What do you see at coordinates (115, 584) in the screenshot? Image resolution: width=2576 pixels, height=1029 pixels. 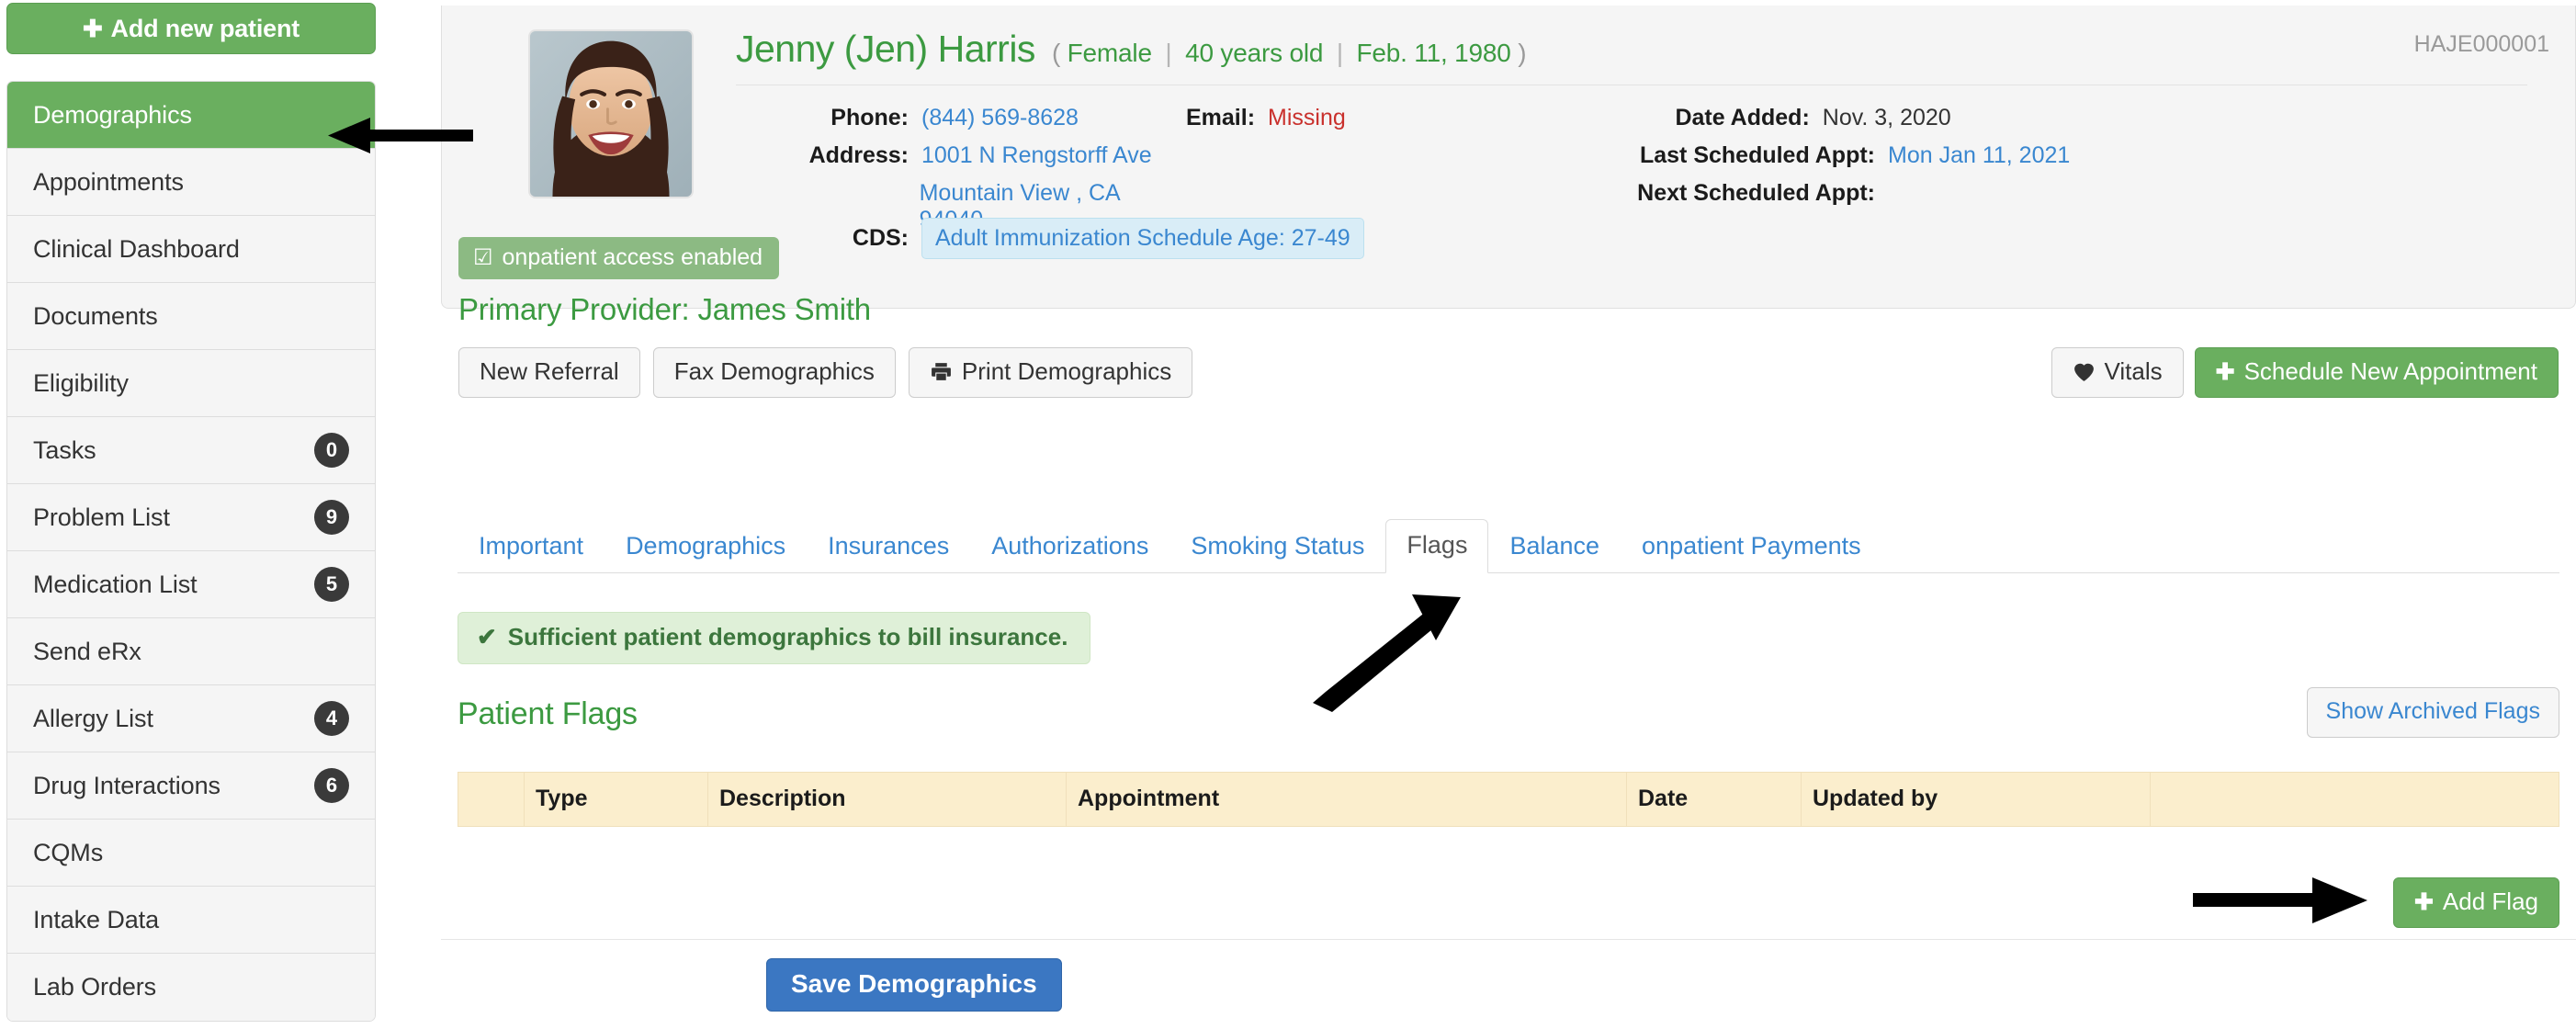 I see `sidebar-item-label: Medication List` at bounding box center [115, 584].